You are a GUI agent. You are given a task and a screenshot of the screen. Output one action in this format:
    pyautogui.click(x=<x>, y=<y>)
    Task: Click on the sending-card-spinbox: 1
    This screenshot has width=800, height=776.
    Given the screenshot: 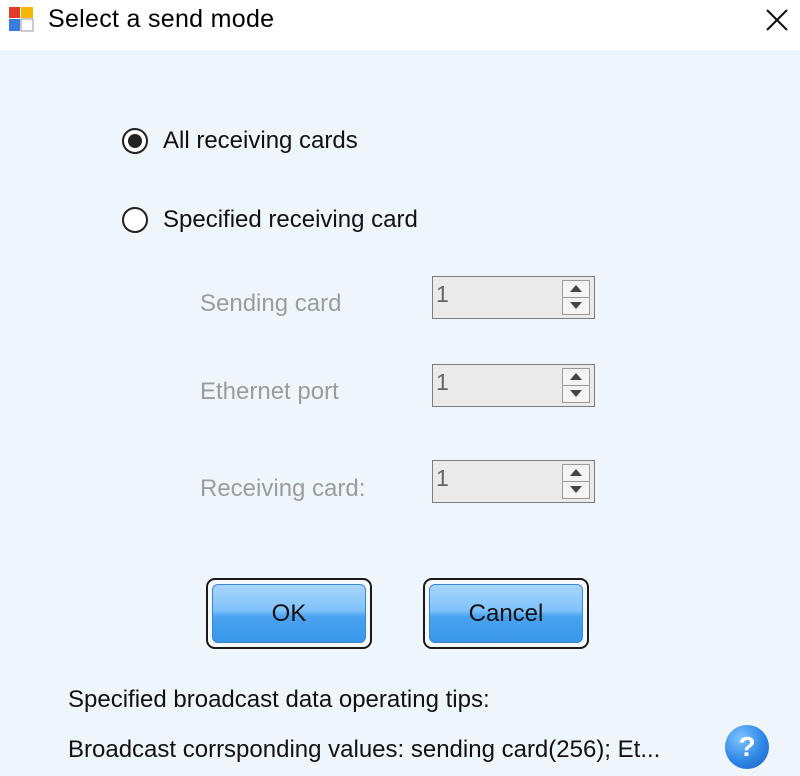 What is the action you would take?
    pyautogui.click(x=513, y=297)
    